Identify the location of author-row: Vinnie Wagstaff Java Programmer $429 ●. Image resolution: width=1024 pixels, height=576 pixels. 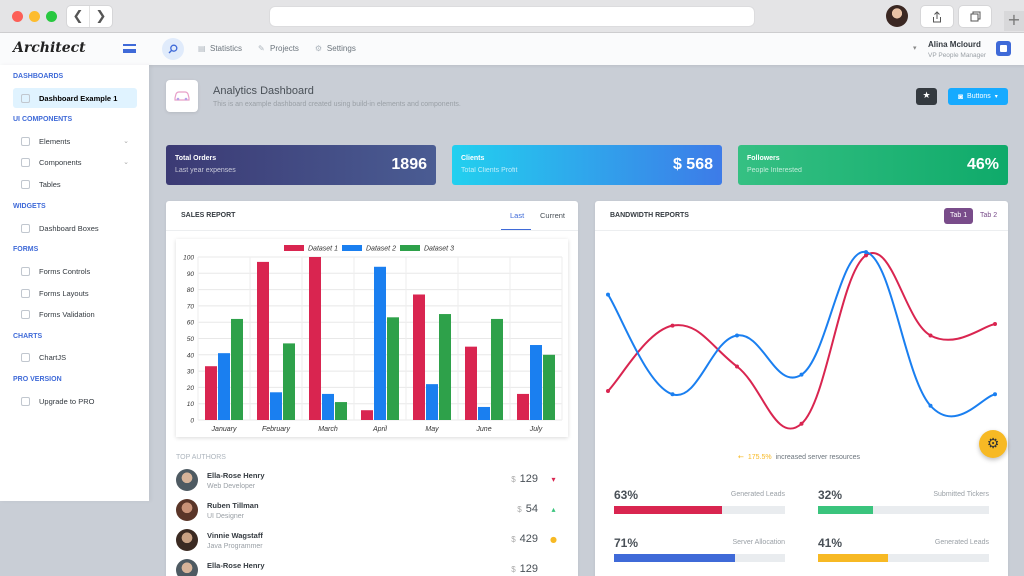
(368, 543).